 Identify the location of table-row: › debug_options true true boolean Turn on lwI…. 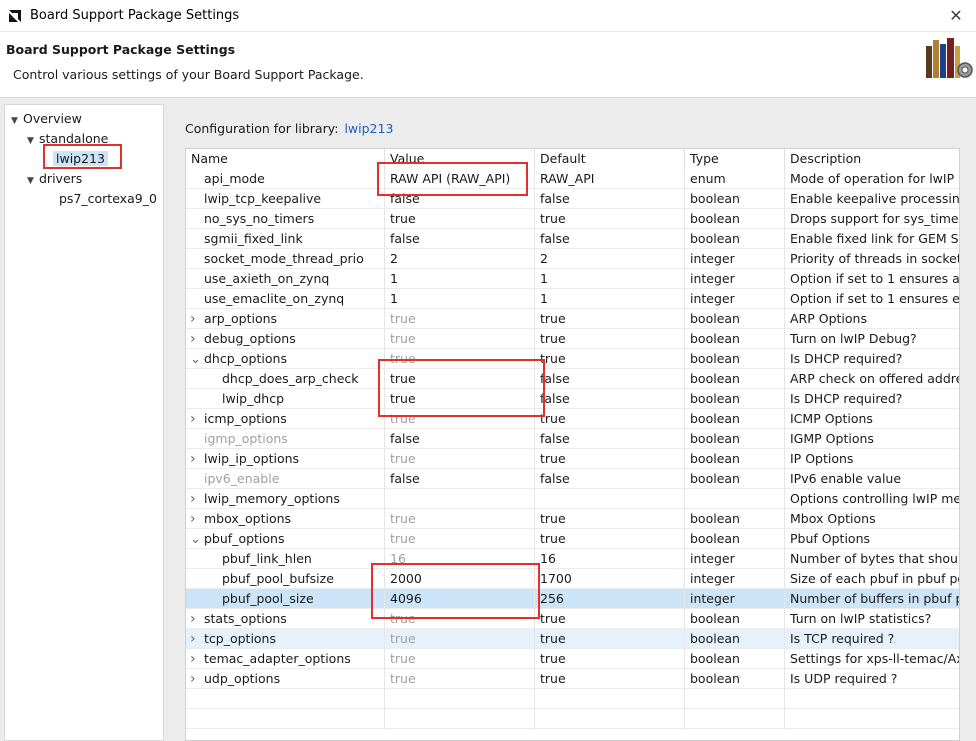
(572, 339).